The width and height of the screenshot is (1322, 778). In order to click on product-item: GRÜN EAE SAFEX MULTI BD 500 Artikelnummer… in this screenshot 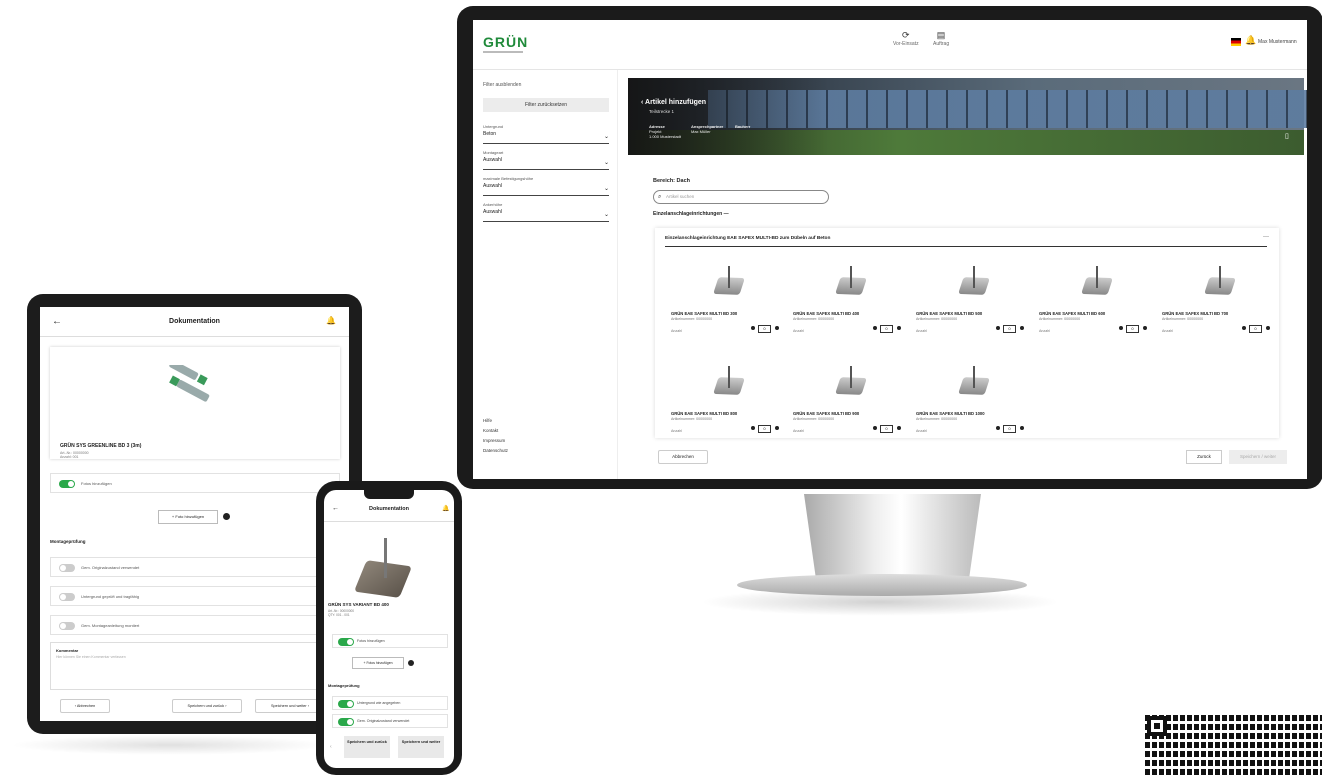, I will do `click(971, 305)`.